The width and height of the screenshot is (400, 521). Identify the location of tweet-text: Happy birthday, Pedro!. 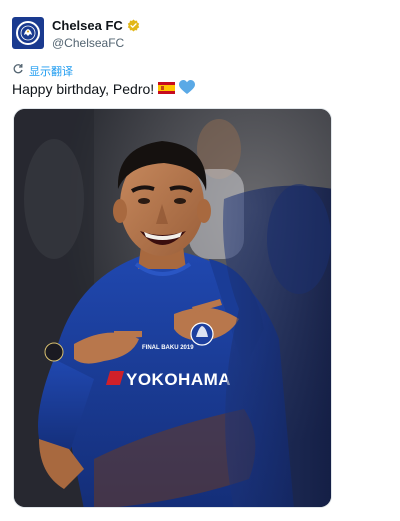
(104, 89).